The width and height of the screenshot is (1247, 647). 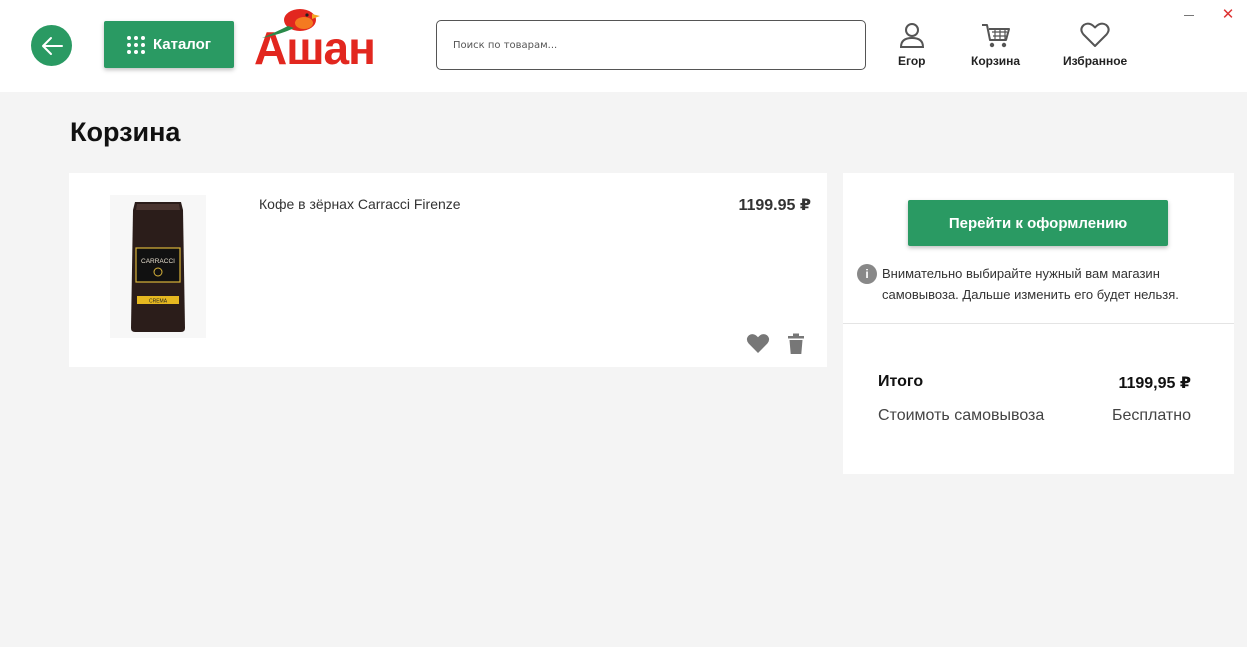 I want to click on user-icon, so click(x=911, y=35).